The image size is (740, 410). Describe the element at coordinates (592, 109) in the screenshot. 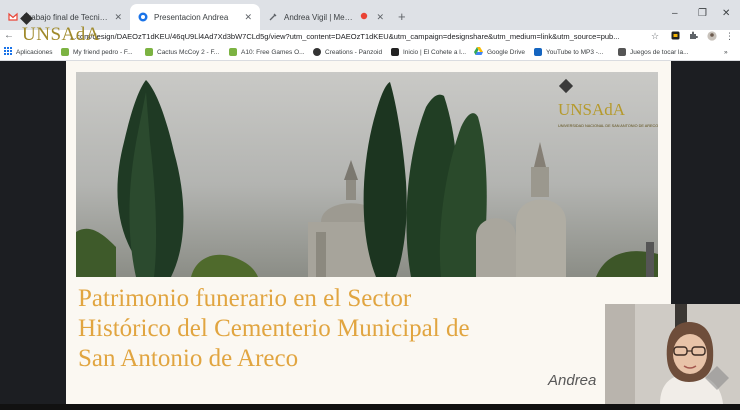

I see `slide-logo-name: UNSAdA` at that location.